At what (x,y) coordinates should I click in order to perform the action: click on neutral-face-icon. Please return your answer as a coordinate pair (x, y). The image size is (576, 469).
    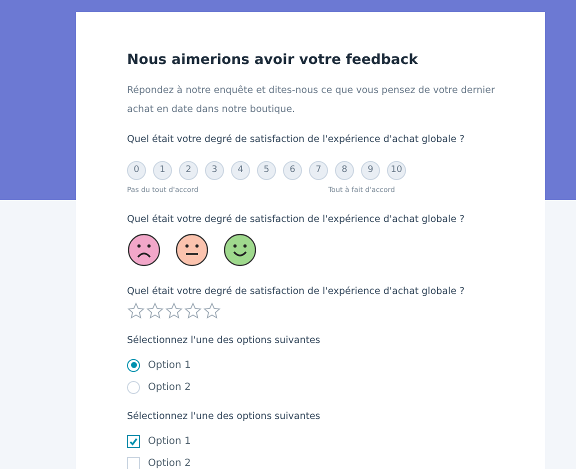
    Looking at the image, I should click on (192, 249).